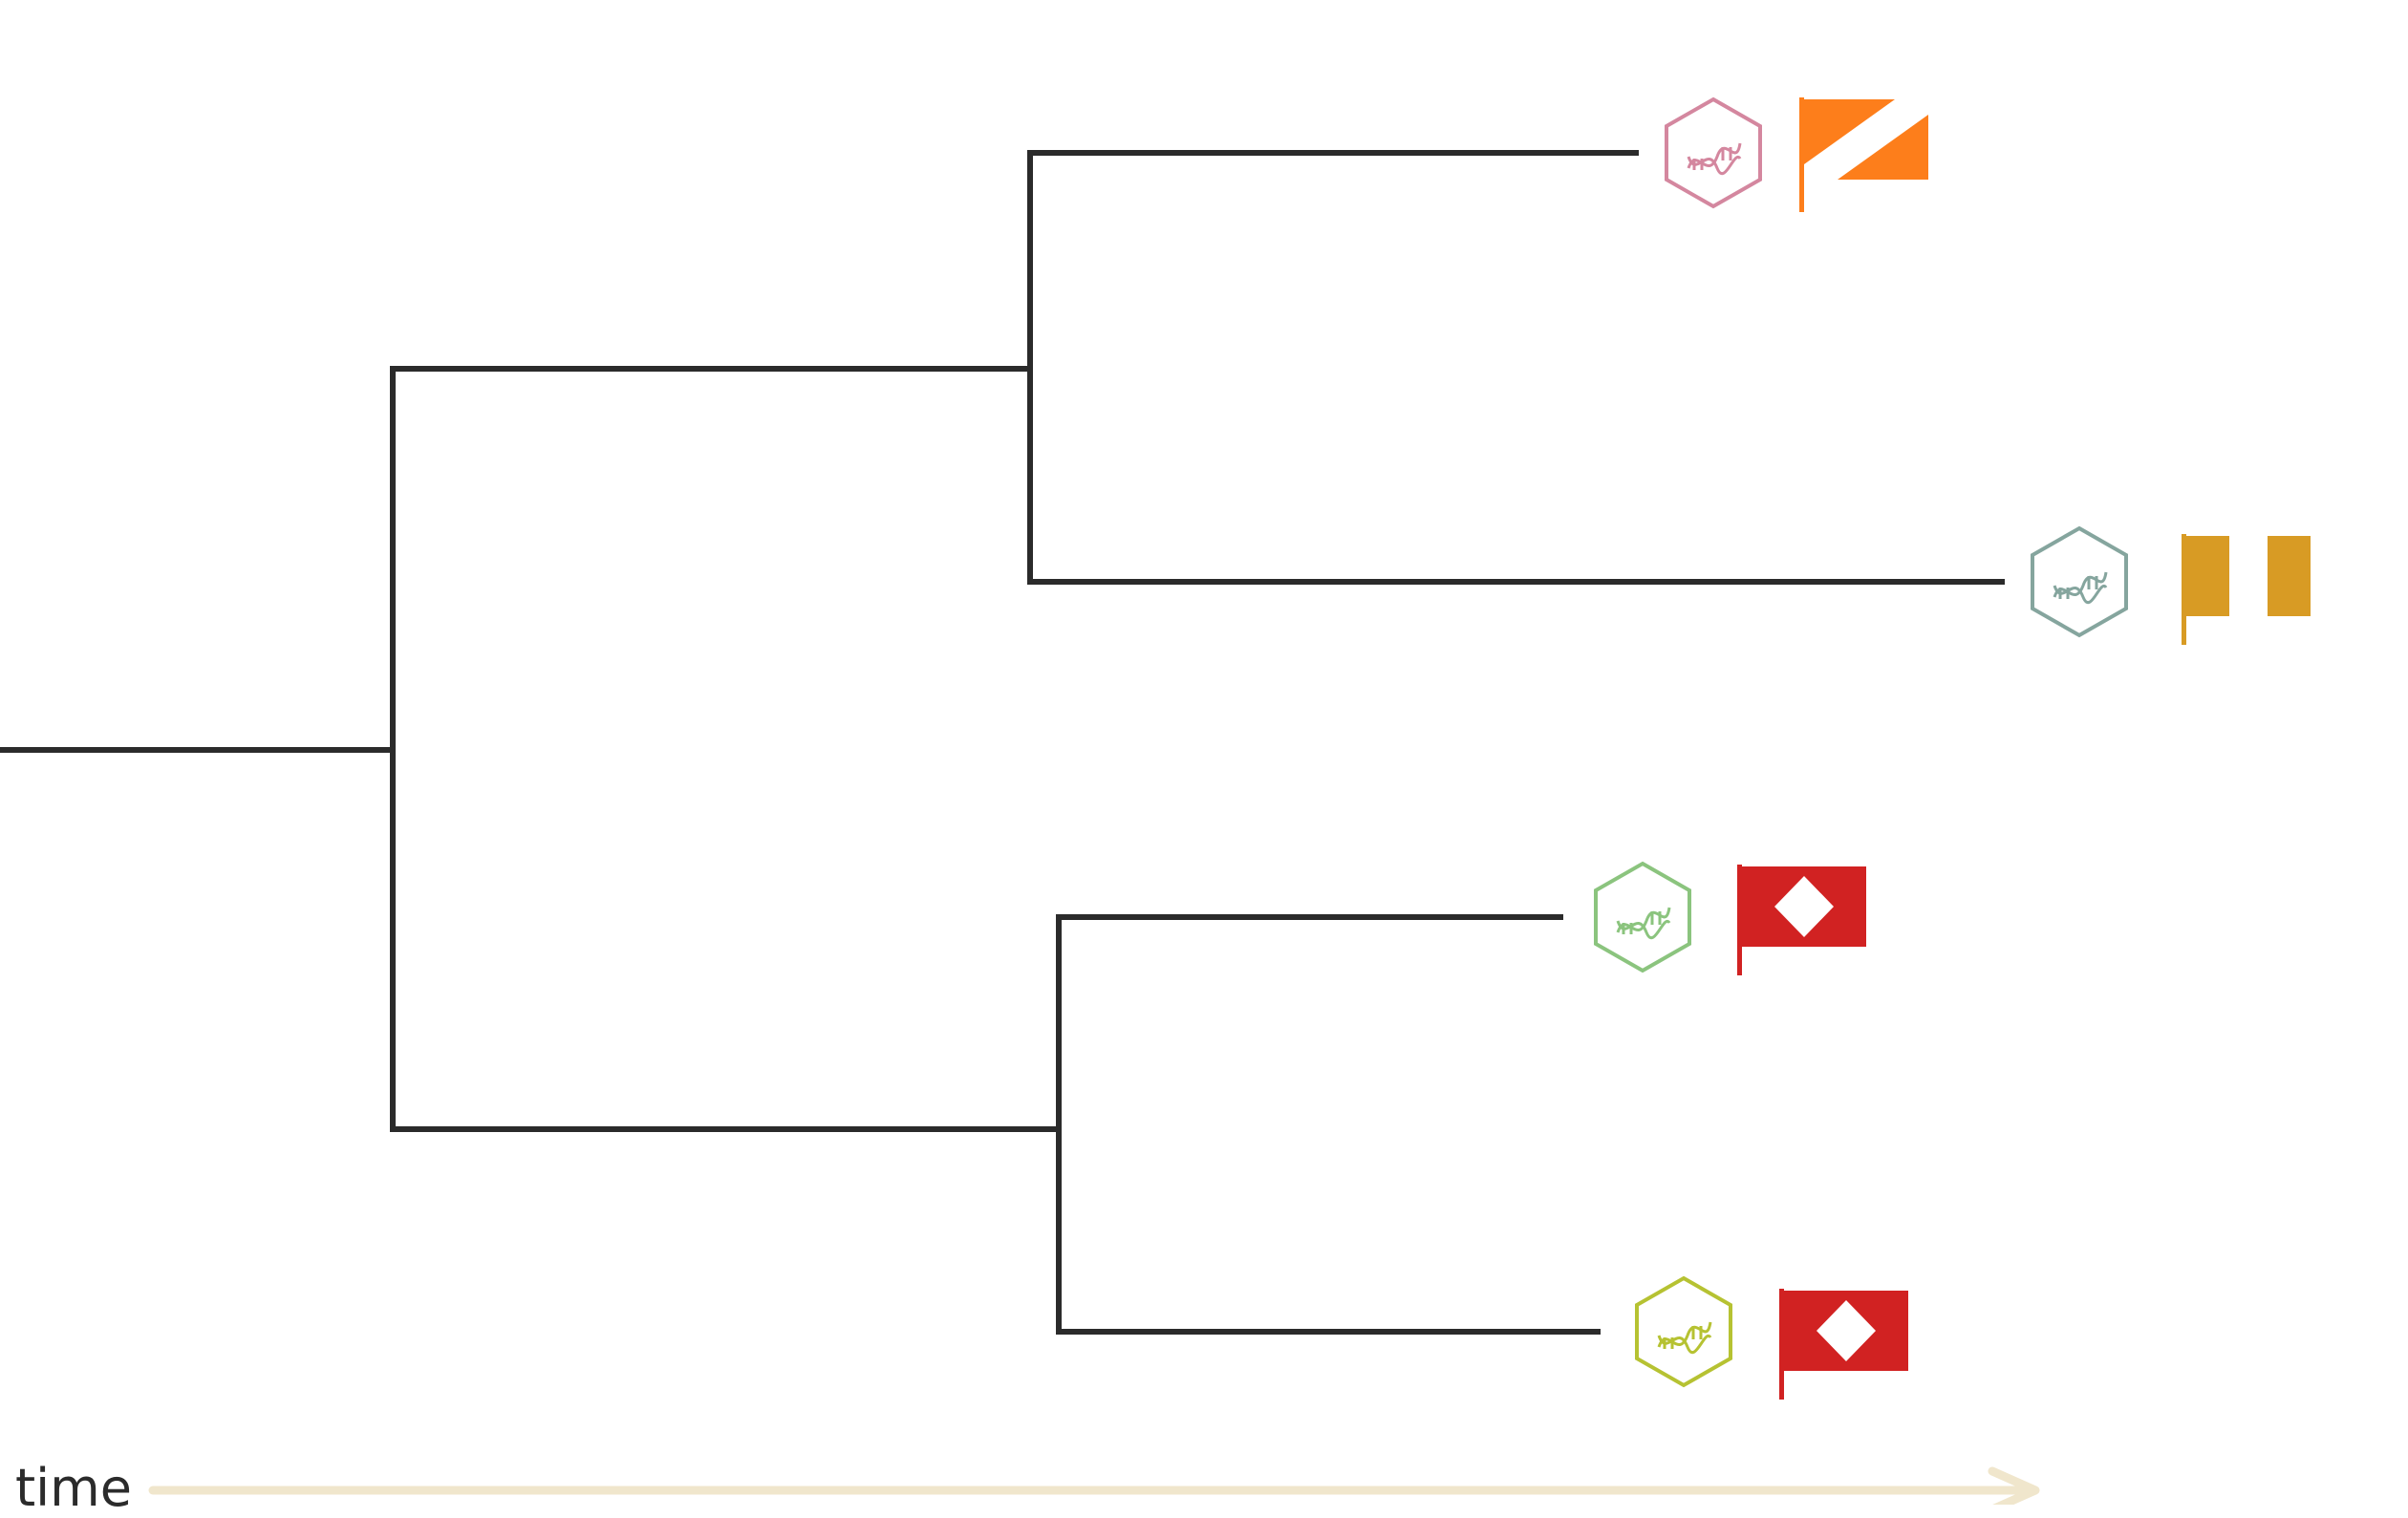 The width and height of the screenshot is (2408, 1518). What do you see at coordinates (1864, 154) in the screenshot?
I see `diagonal-stripe-flag-icon` at bounding box center [1864, 154].